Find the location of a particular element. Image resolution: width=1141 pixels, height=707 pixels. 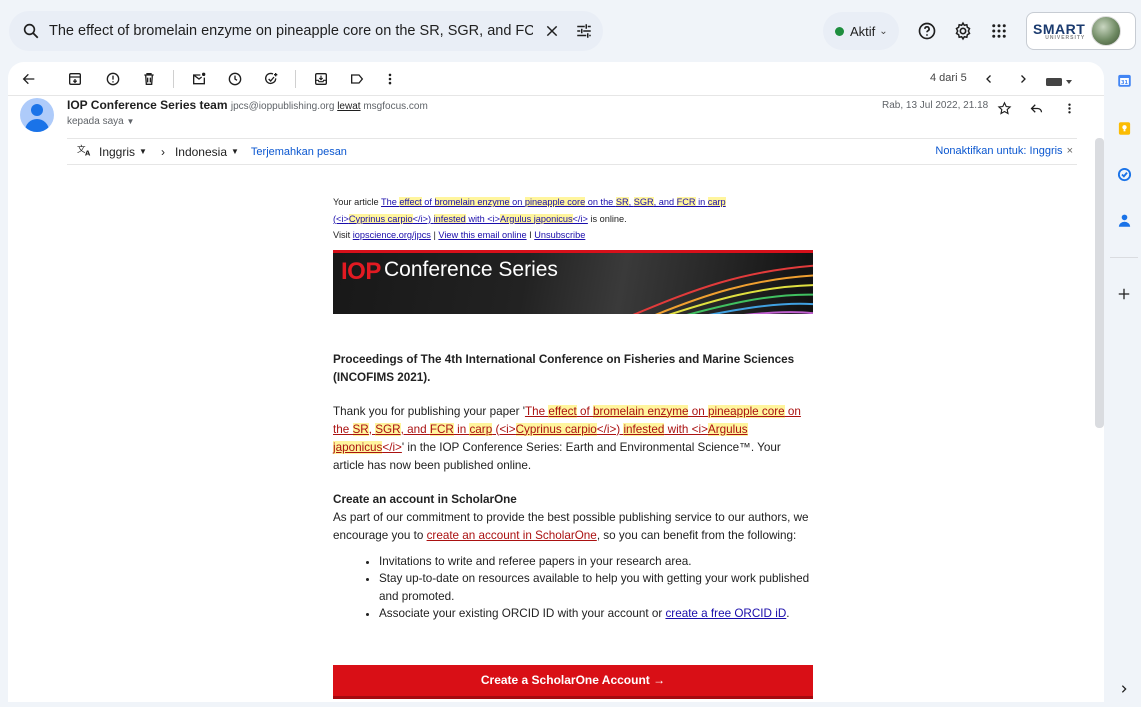

arrow-right-icon: › is located at coordinates (162, 151).